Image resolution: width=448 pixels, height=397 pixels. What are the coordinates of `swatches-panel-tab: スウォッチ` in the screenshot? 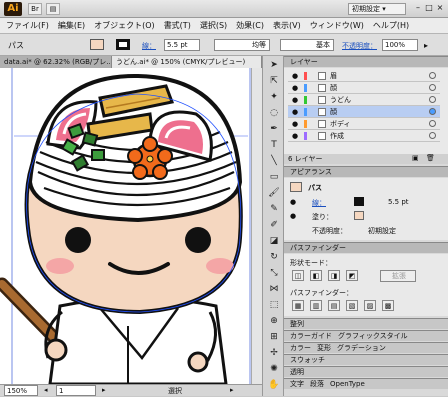 It's located at (366, 359).